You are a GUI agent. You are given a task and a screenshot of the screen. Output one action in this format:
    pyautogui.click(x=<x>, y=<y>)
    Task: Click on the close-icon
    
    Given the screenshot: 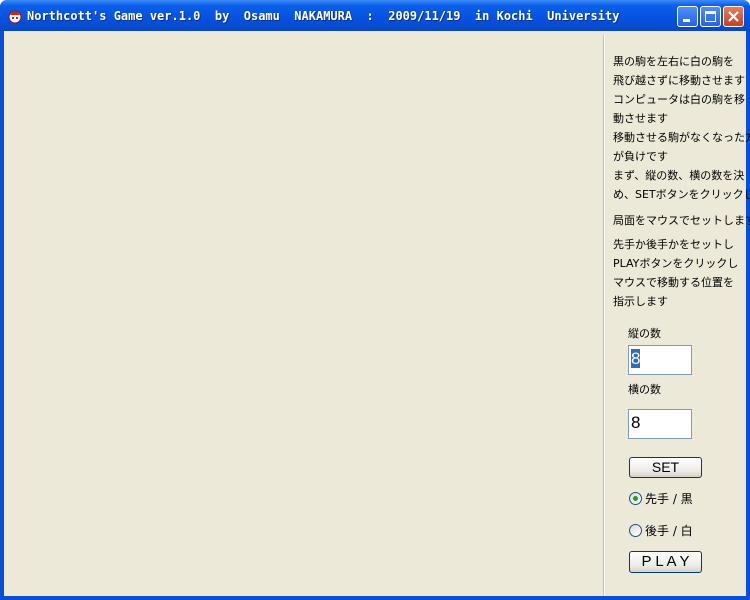 What is the action you would take?
    pyautogui.click(x=733, y=16)
    